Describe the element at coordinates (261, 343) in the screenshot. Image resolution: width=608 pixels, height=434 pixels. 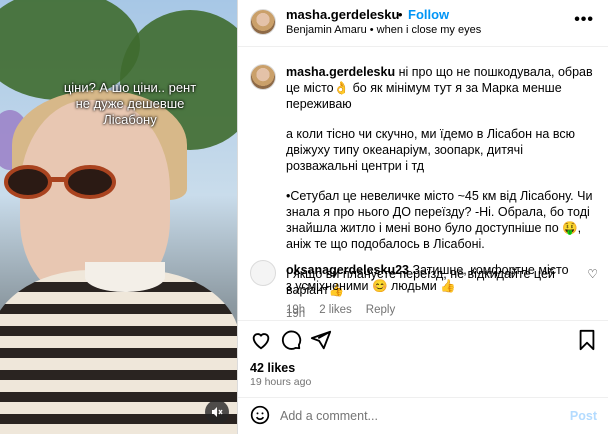
I see `heart-icon` at that location.